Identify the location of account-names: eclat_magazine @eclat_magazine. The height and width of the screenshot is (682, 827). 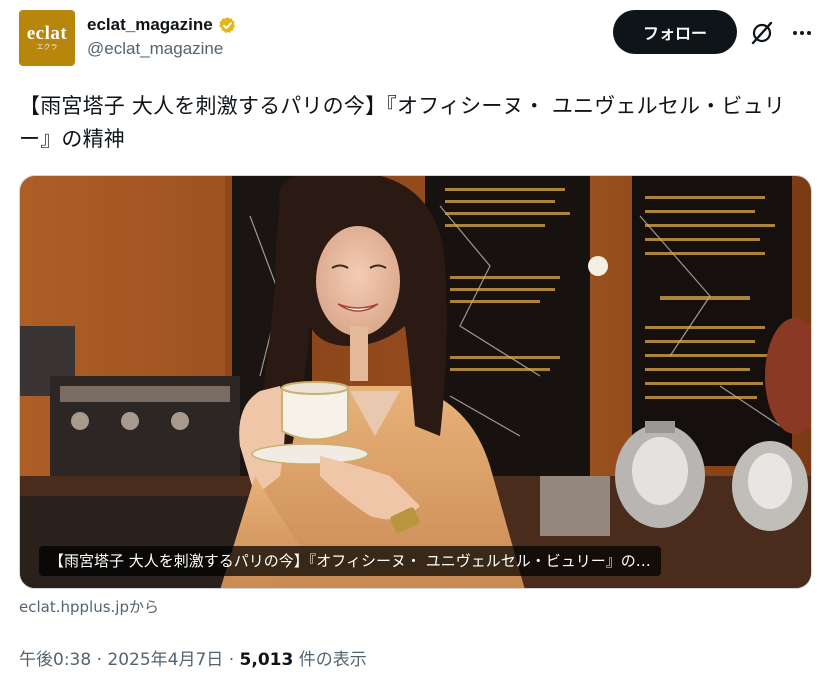
(162, 36).